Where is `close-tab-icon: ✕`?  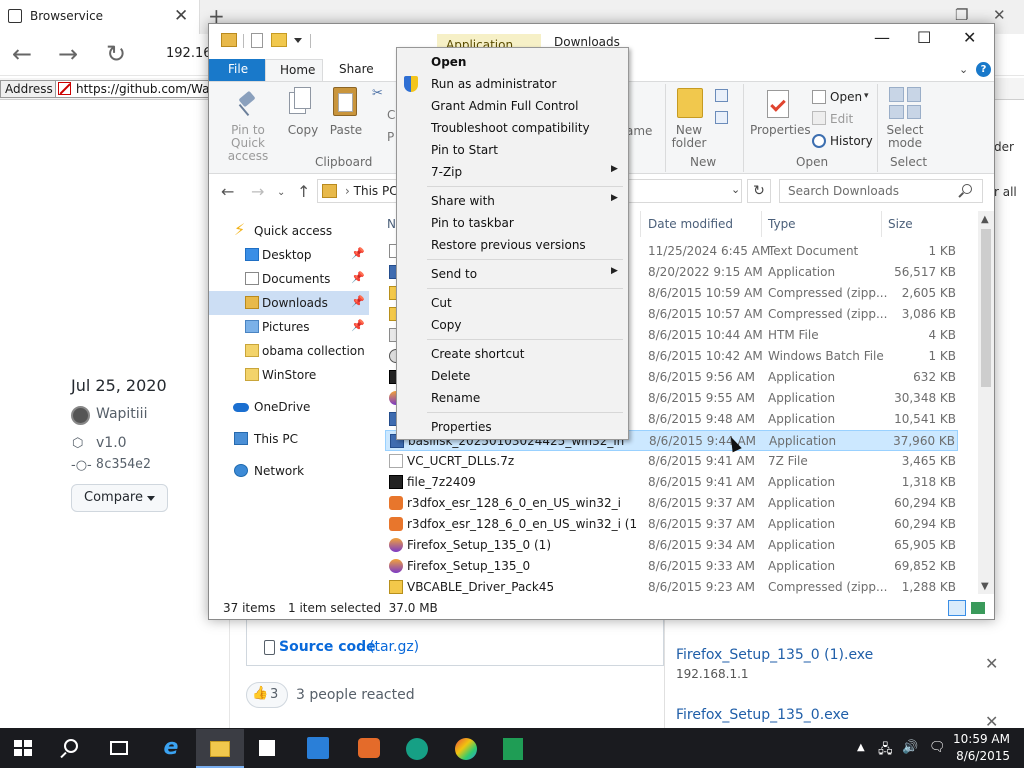 close-tab-icon: ✕ is located at coordinates (181, 16).